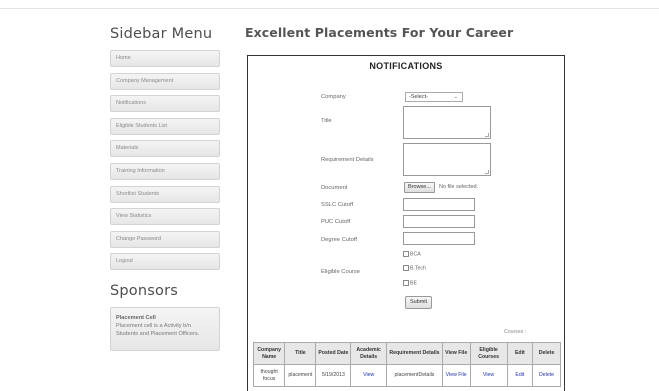 This screenshot has width=659, height=391. Describe the element at coordinates (447, 159) in the screenshot. I see `requirement-textarea` at that location.